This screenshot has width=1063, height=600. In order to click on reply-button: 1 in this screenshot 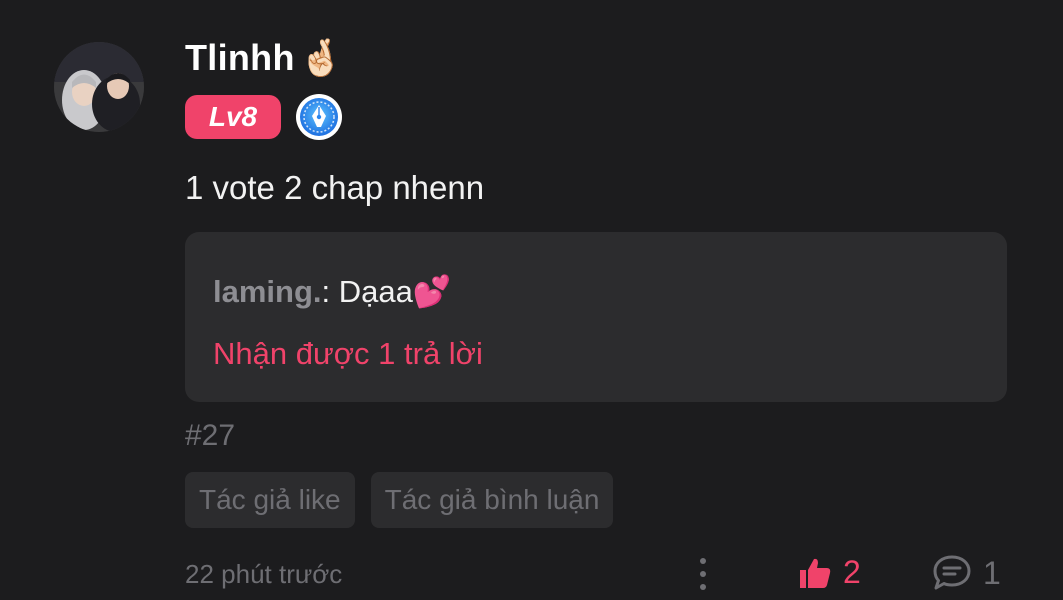, I will do `click(966, 573)`.